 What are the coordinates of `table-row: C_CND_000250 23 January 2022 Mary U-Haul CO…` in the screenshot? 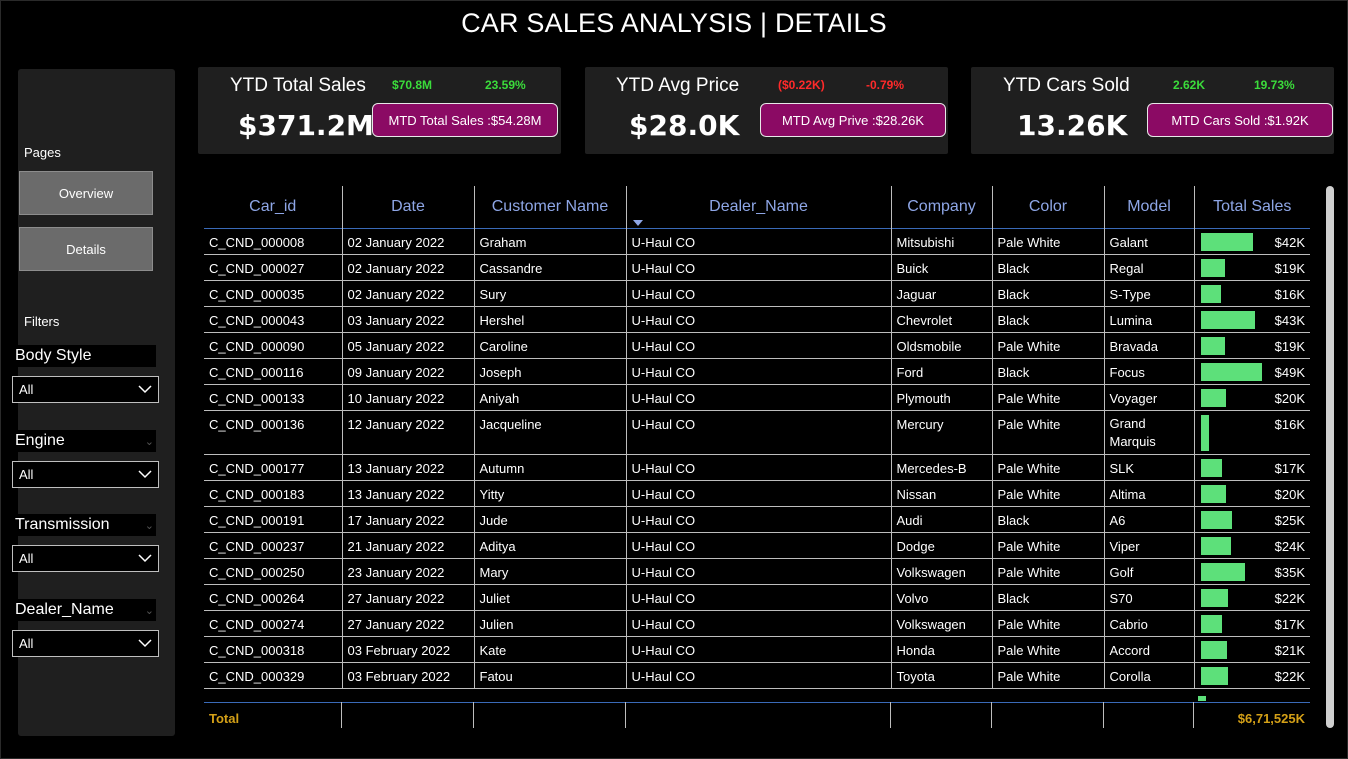 It's located at (757, 571).